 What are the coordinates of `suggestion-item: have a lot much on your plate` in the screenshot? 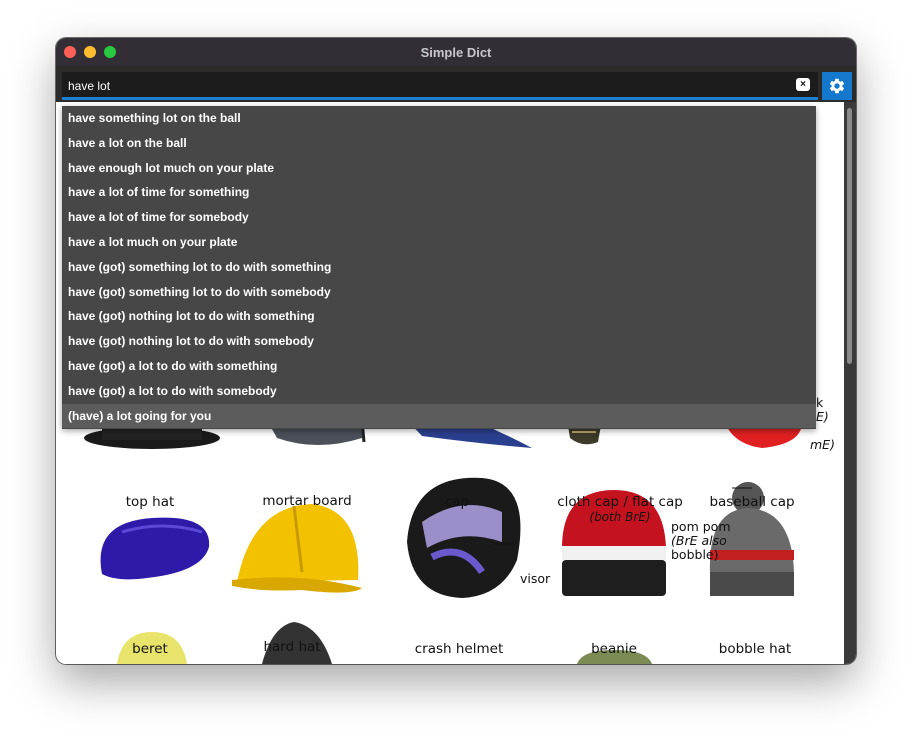 It's located at (439, 242).